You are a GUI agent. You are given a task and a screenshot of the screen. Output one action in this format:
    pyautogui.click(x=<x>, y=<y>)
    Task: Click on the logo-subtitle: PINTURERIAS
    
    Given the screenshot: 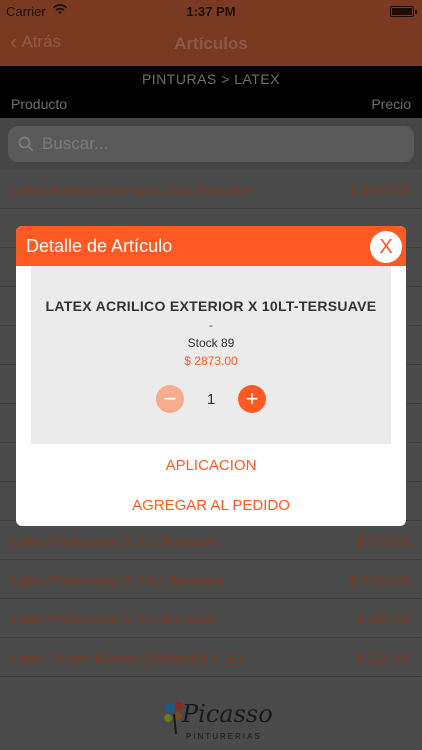 What is the action you would take?
    pyautogui.click(x=224, y=736)
    